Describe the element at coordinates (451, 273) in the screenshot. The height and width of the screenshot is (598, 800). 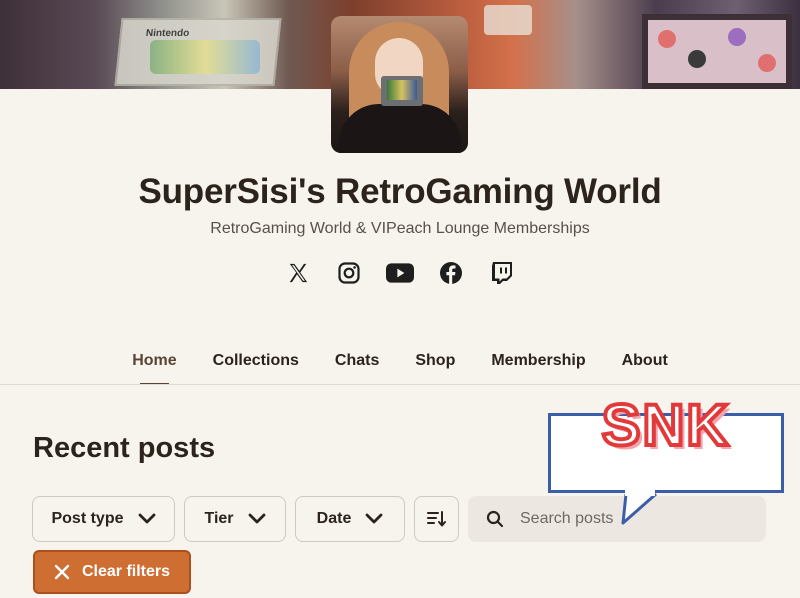
I see `facebook-icon` at that location.